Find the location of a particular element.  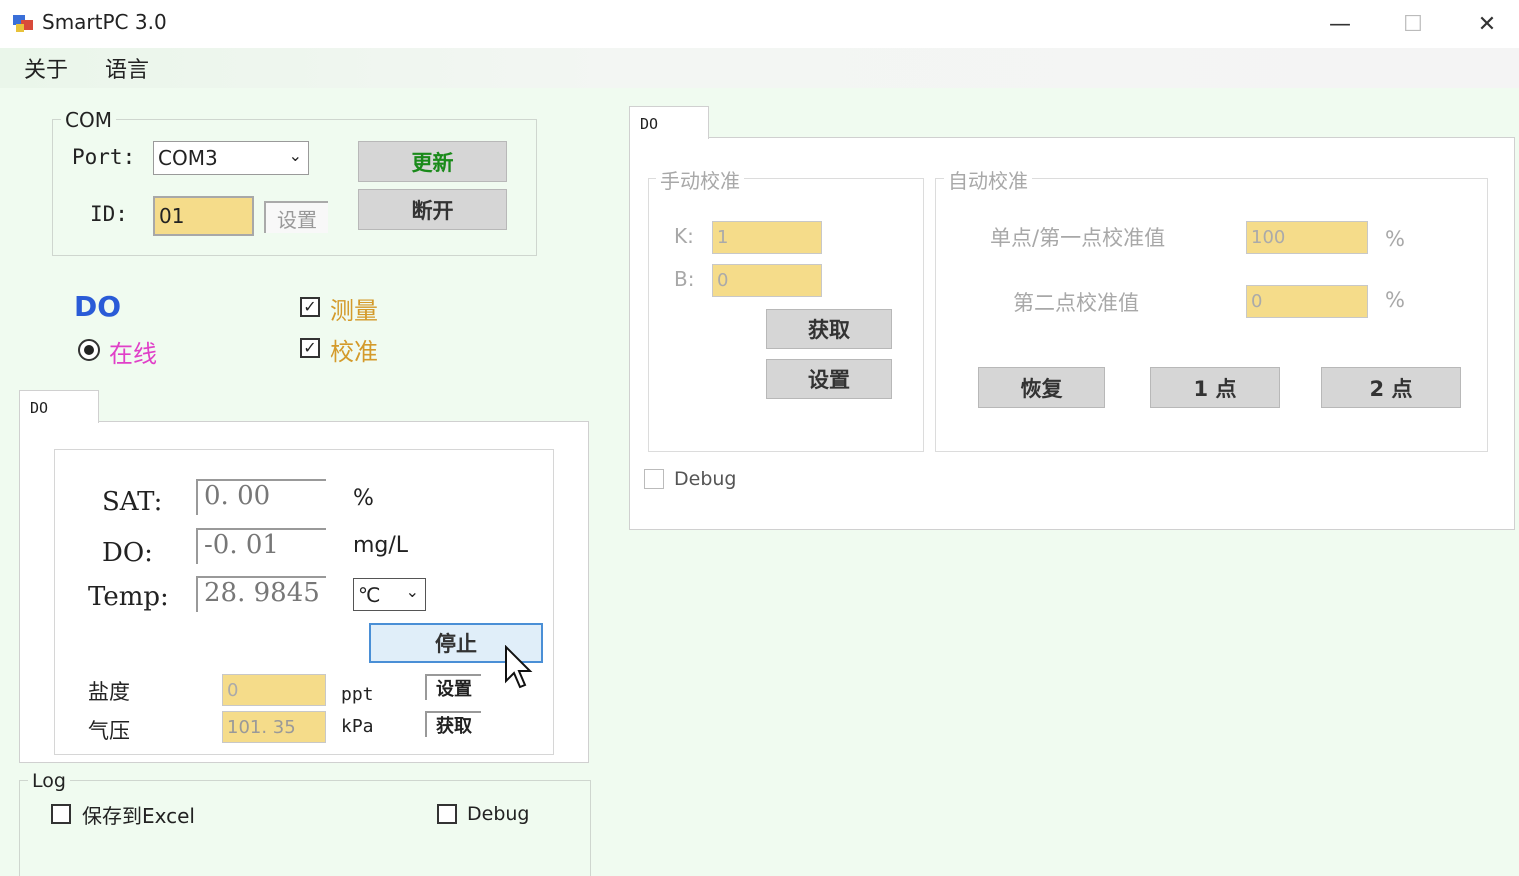

temp-unit-select: ℃ ⌄ is located at coordinates (389, 594).